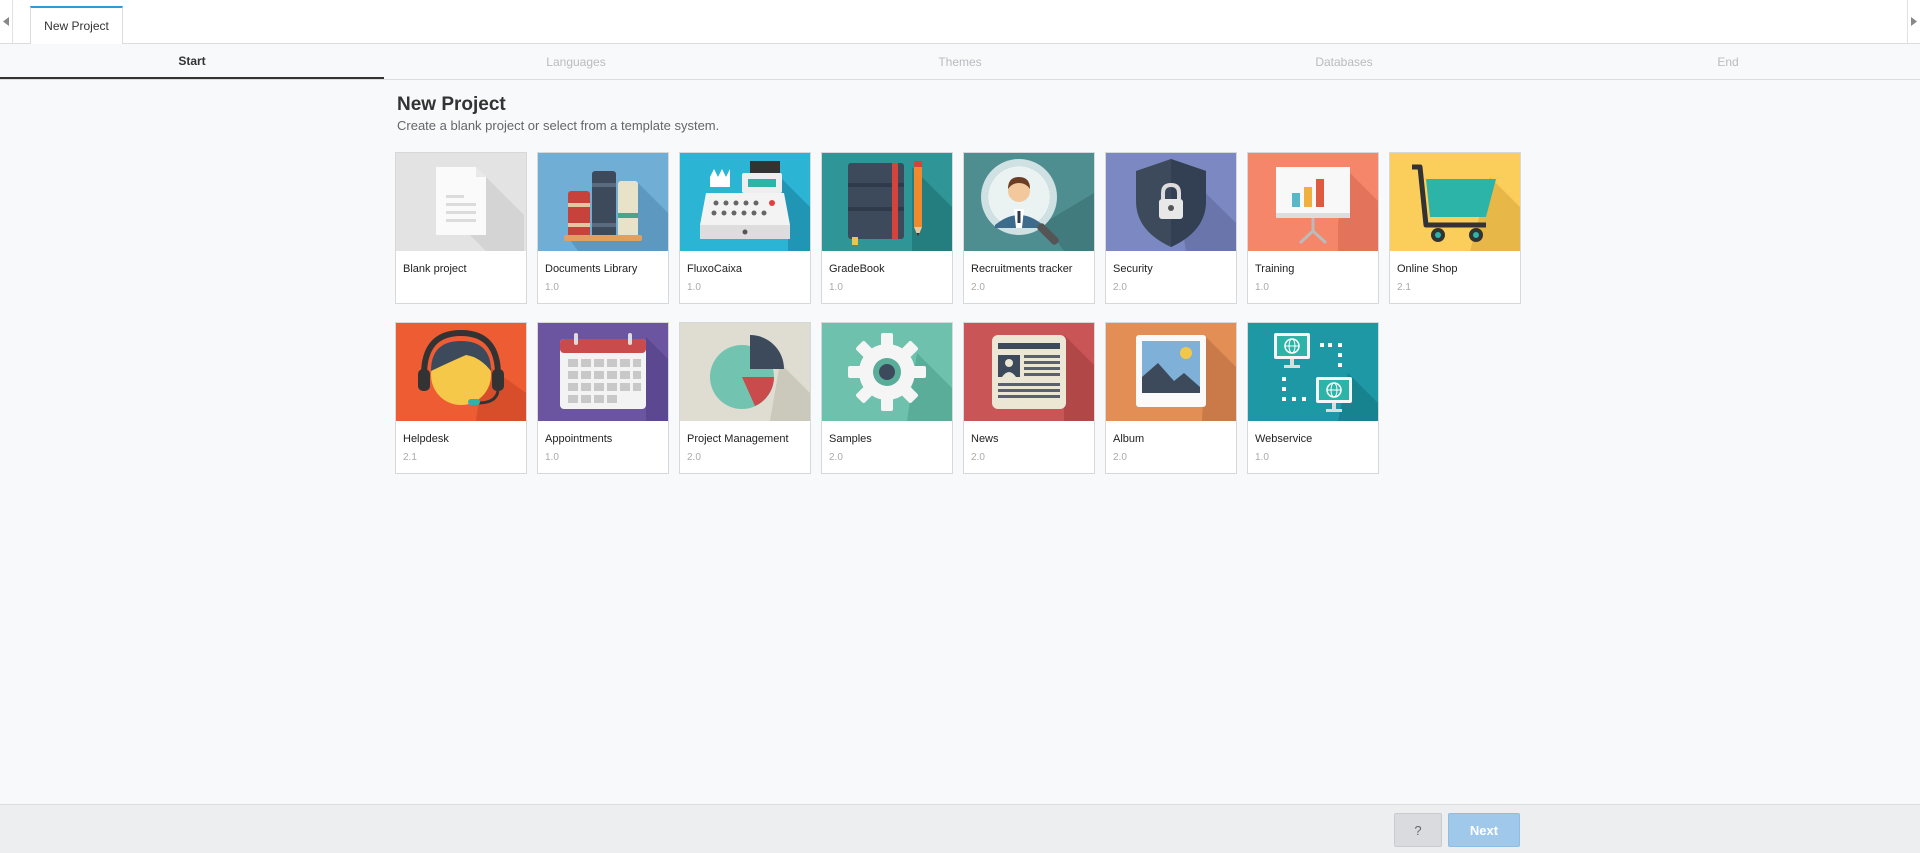 This screenshot has width=1920, height=853. I want to click on template-name: Documents Library, so click(591, 269).